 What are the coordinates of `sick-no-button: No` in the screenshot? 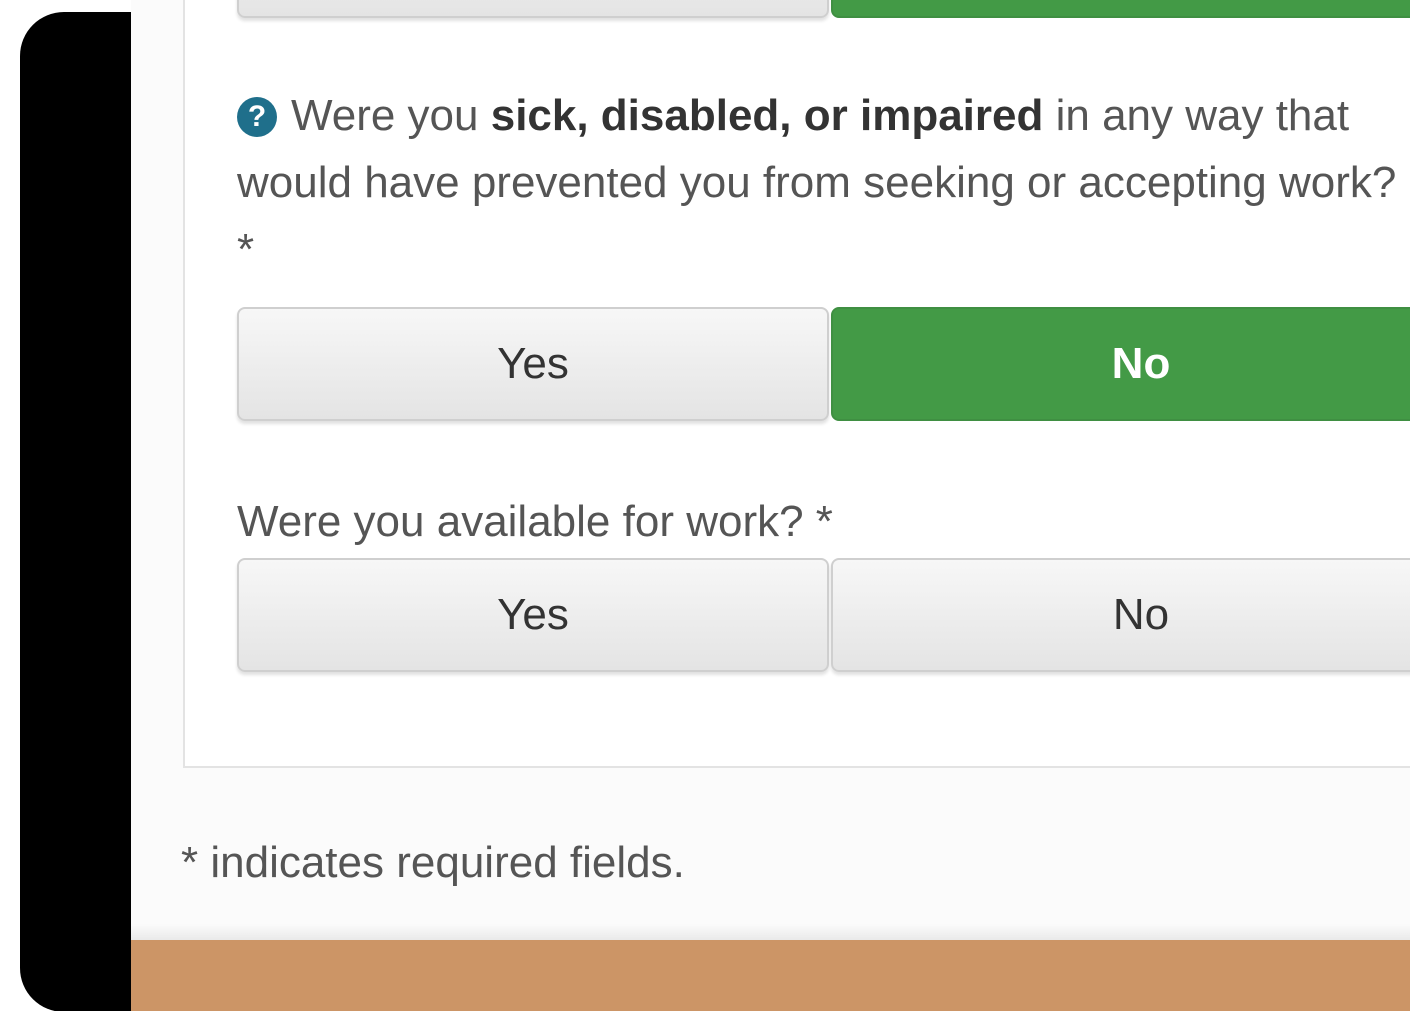 It's located at (1120, 364).